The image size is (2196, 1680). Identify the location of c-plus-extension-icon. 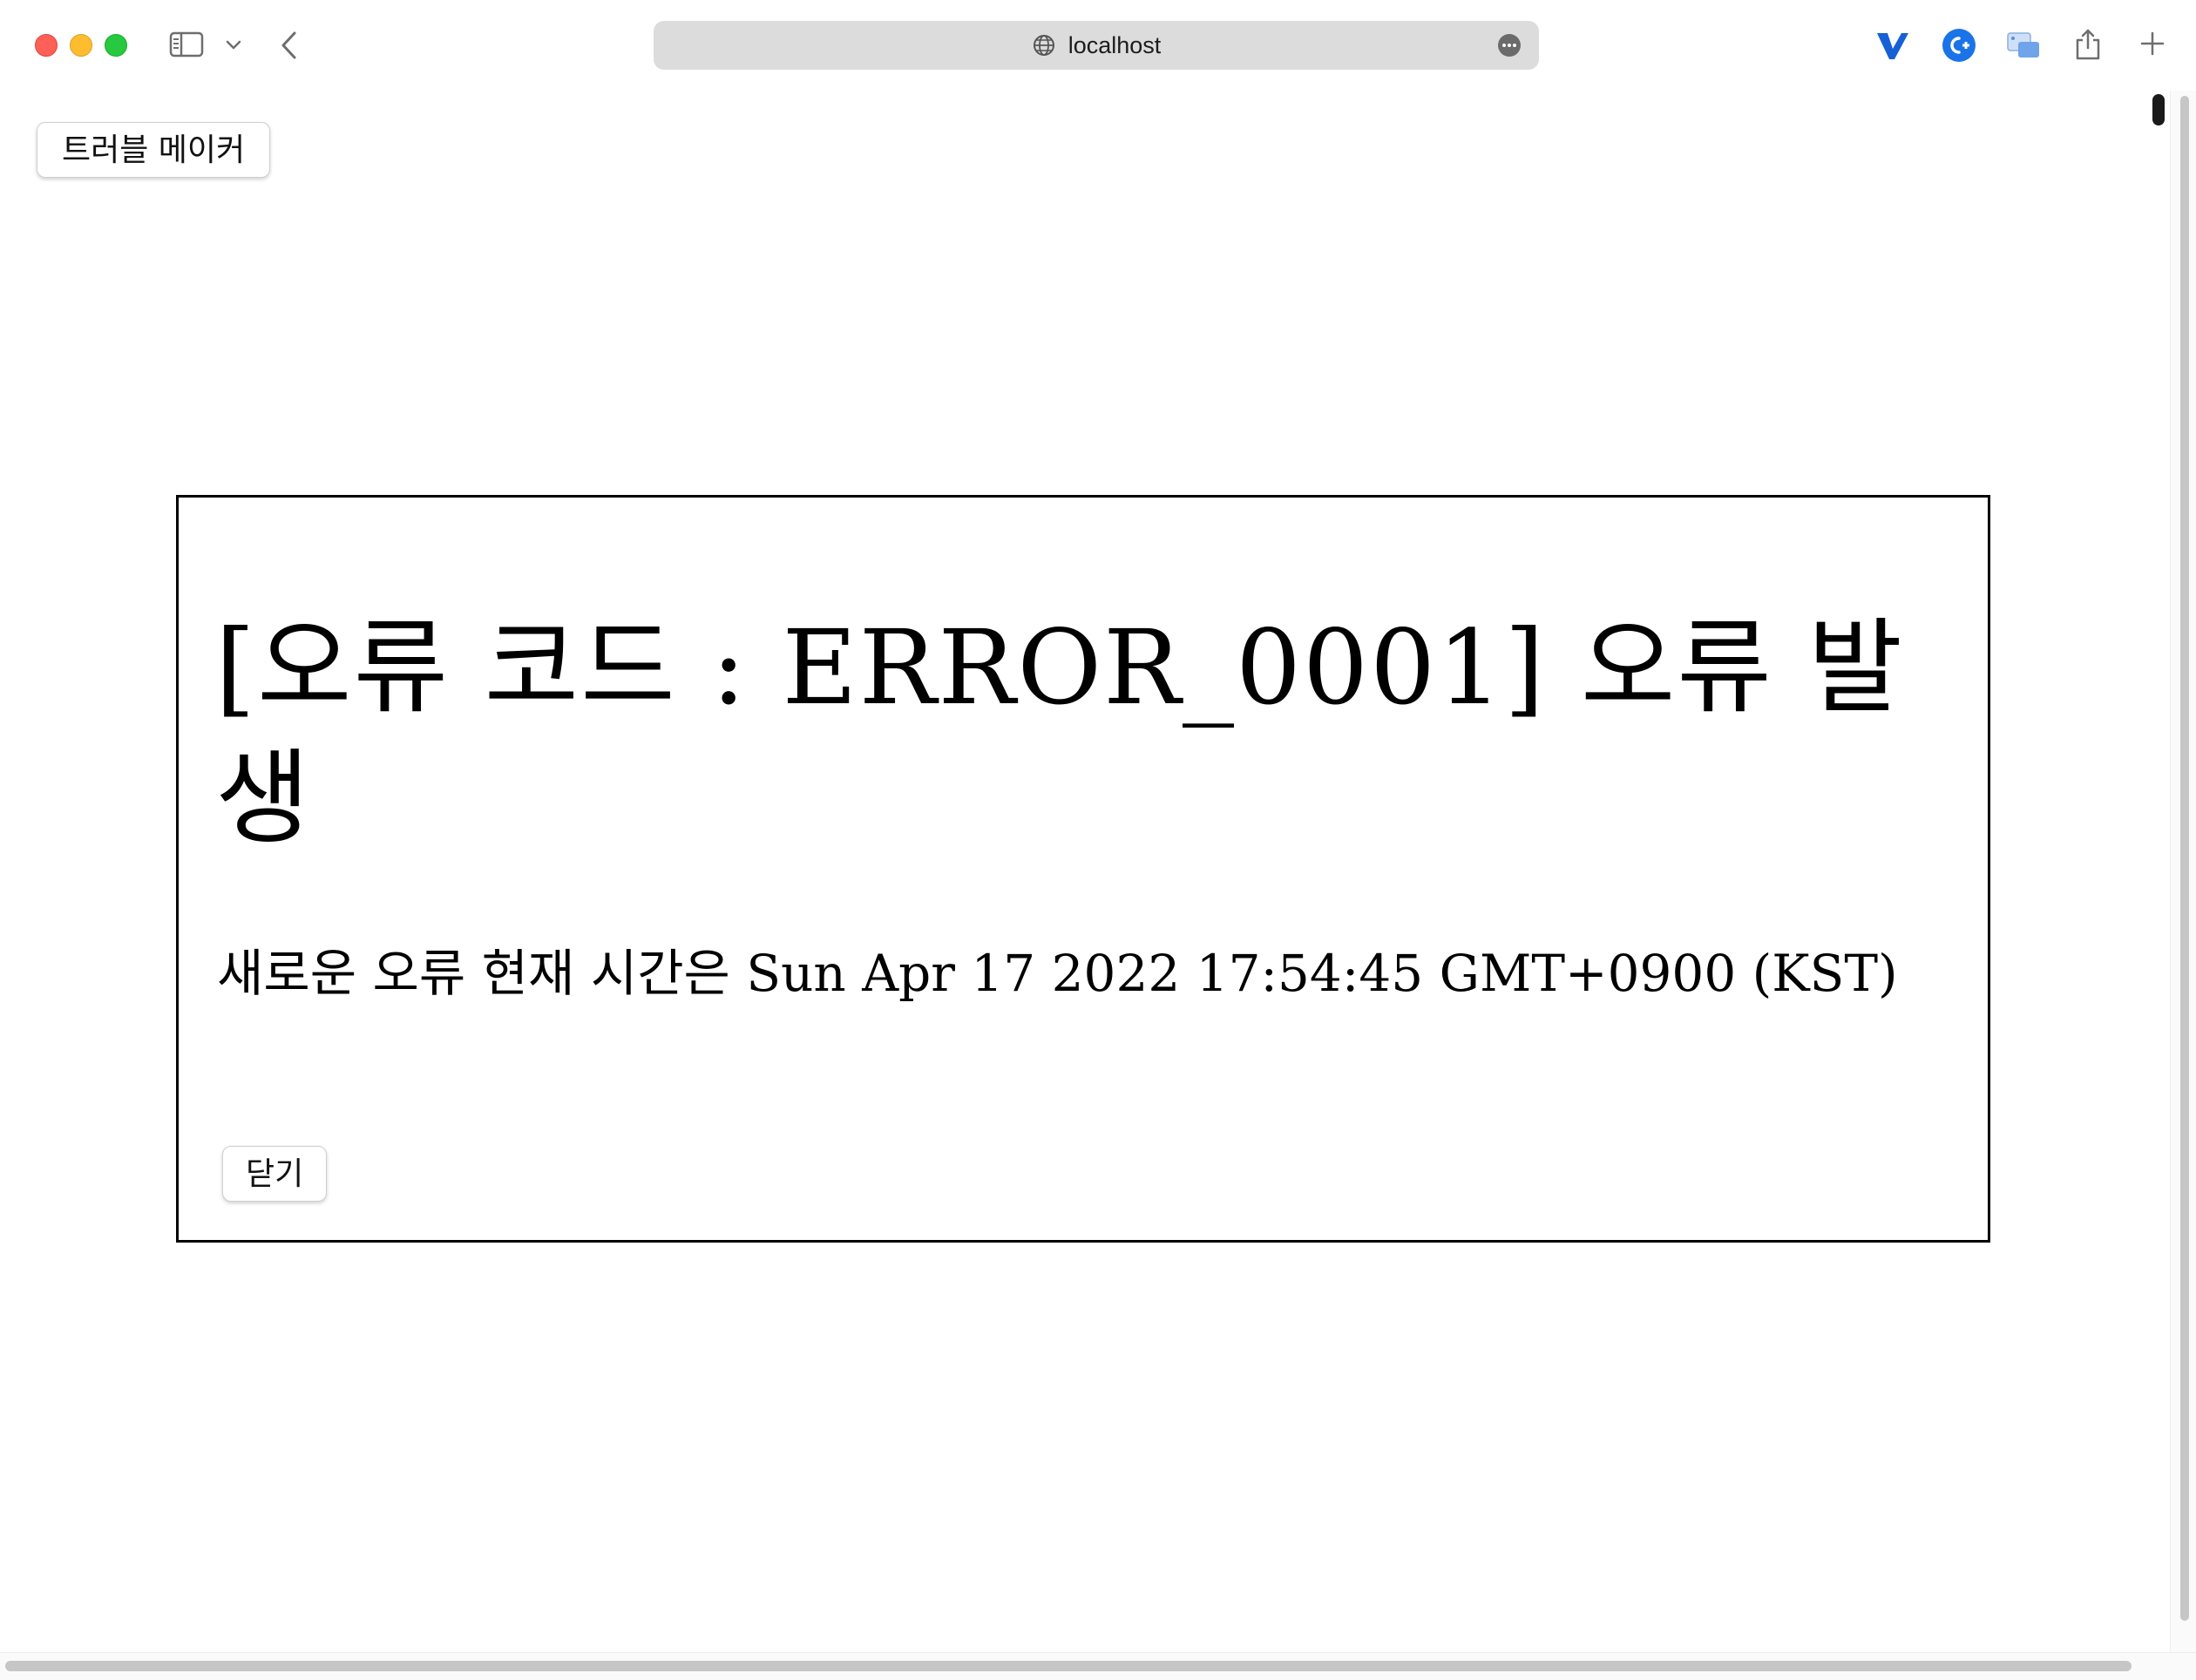
(1959, 45).